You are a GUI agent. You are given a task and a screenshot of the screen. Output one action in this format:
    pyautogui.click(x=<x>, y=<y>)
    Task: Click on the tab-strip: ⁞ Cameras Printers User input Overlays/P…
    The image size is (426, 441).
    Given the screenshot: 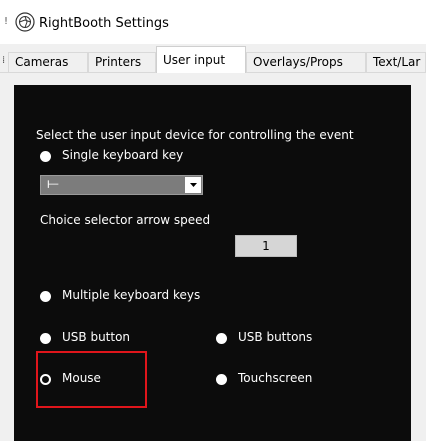 What is the action you would take?
    pyautogui.click(x=213, y=58)
    